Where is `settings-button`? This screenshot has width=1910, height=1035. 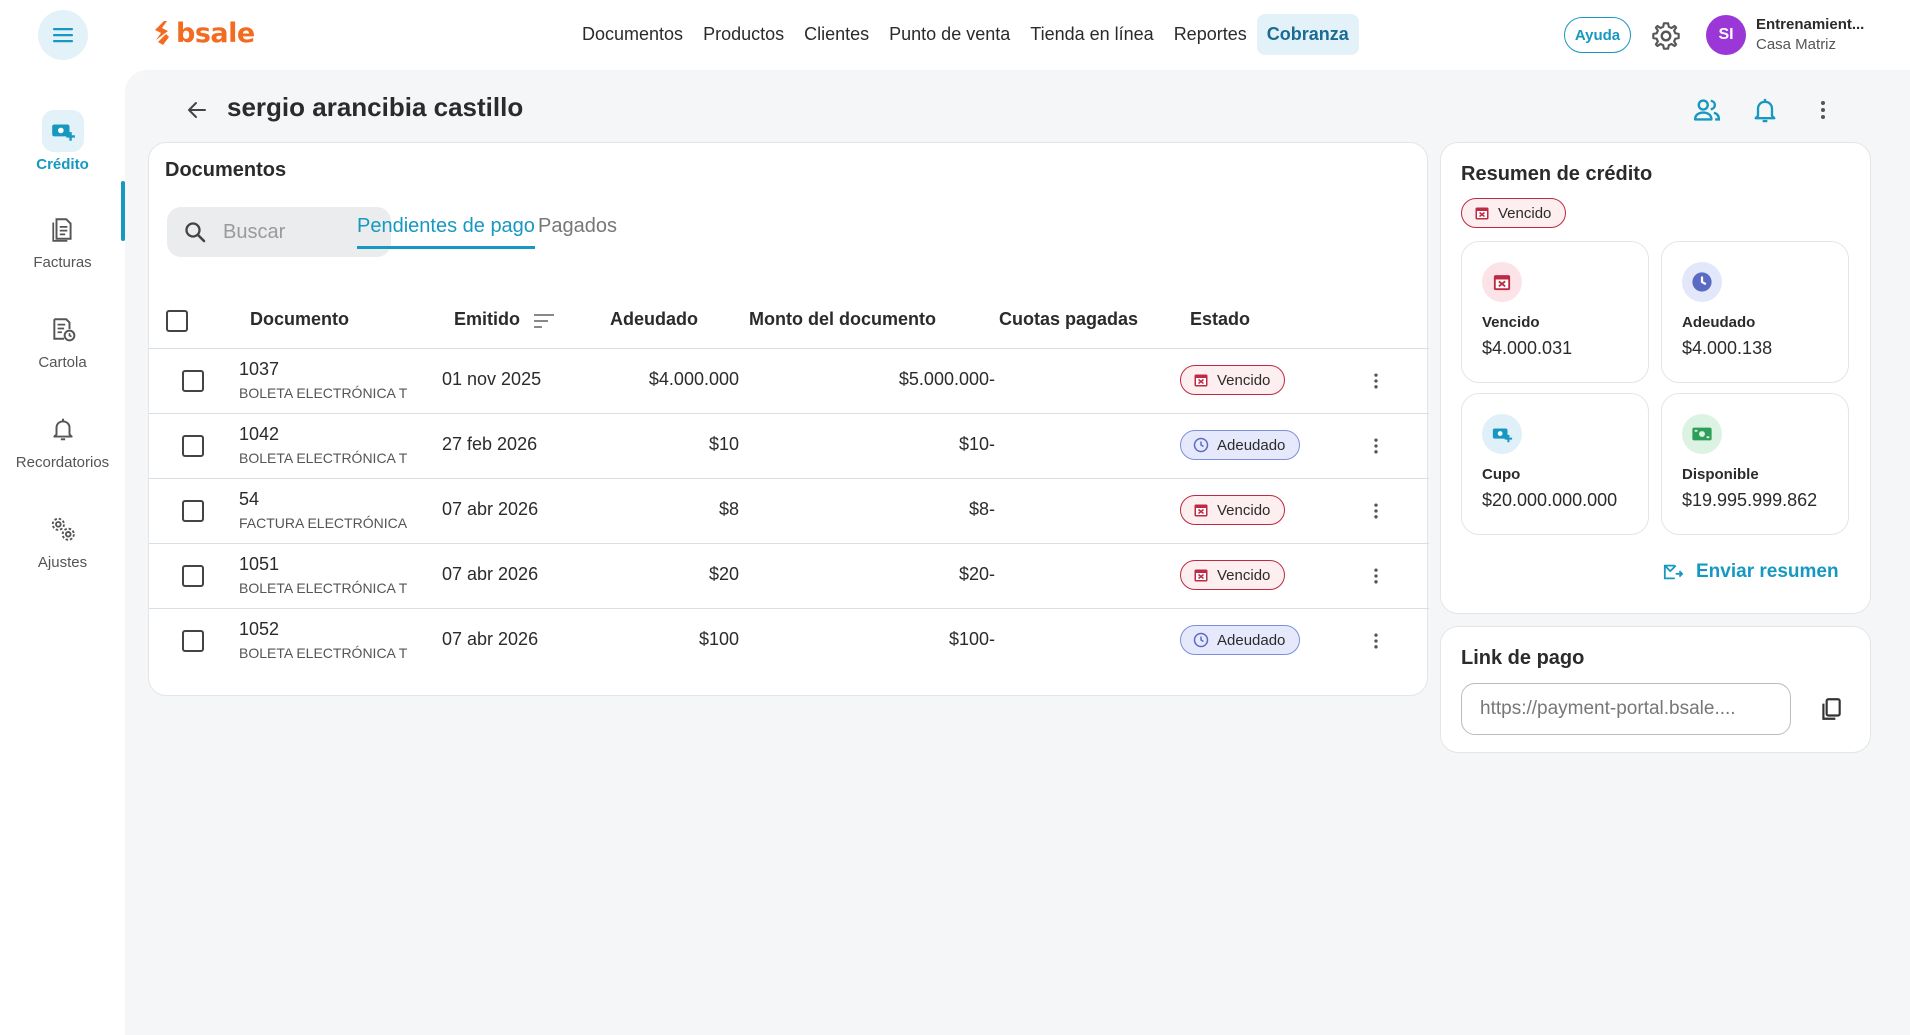 settings-button is located at coordinates (1666, 36).